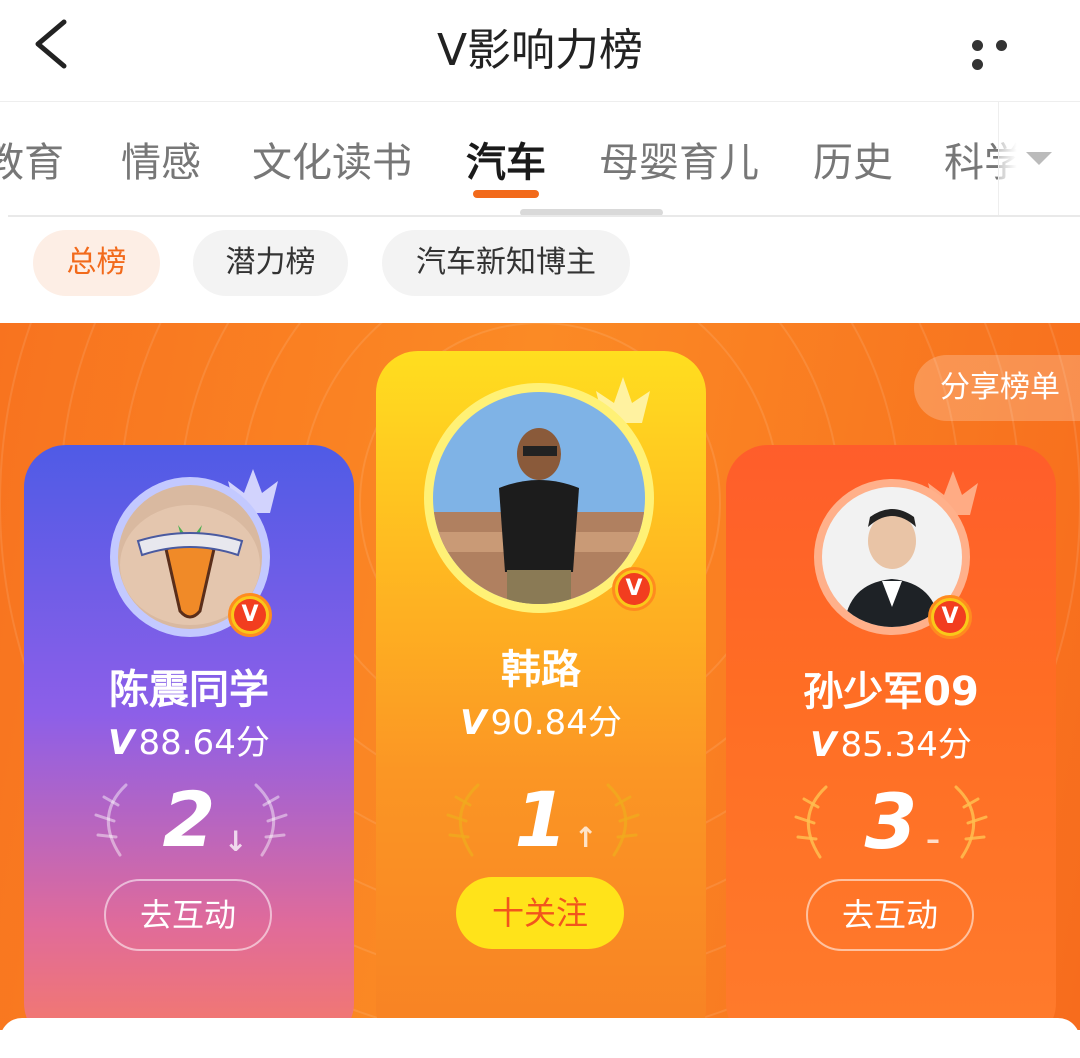 The height and width of the screenshot is (1058, 1080). I want to click on blogger-name: 陈震同学, so click(189, 686).